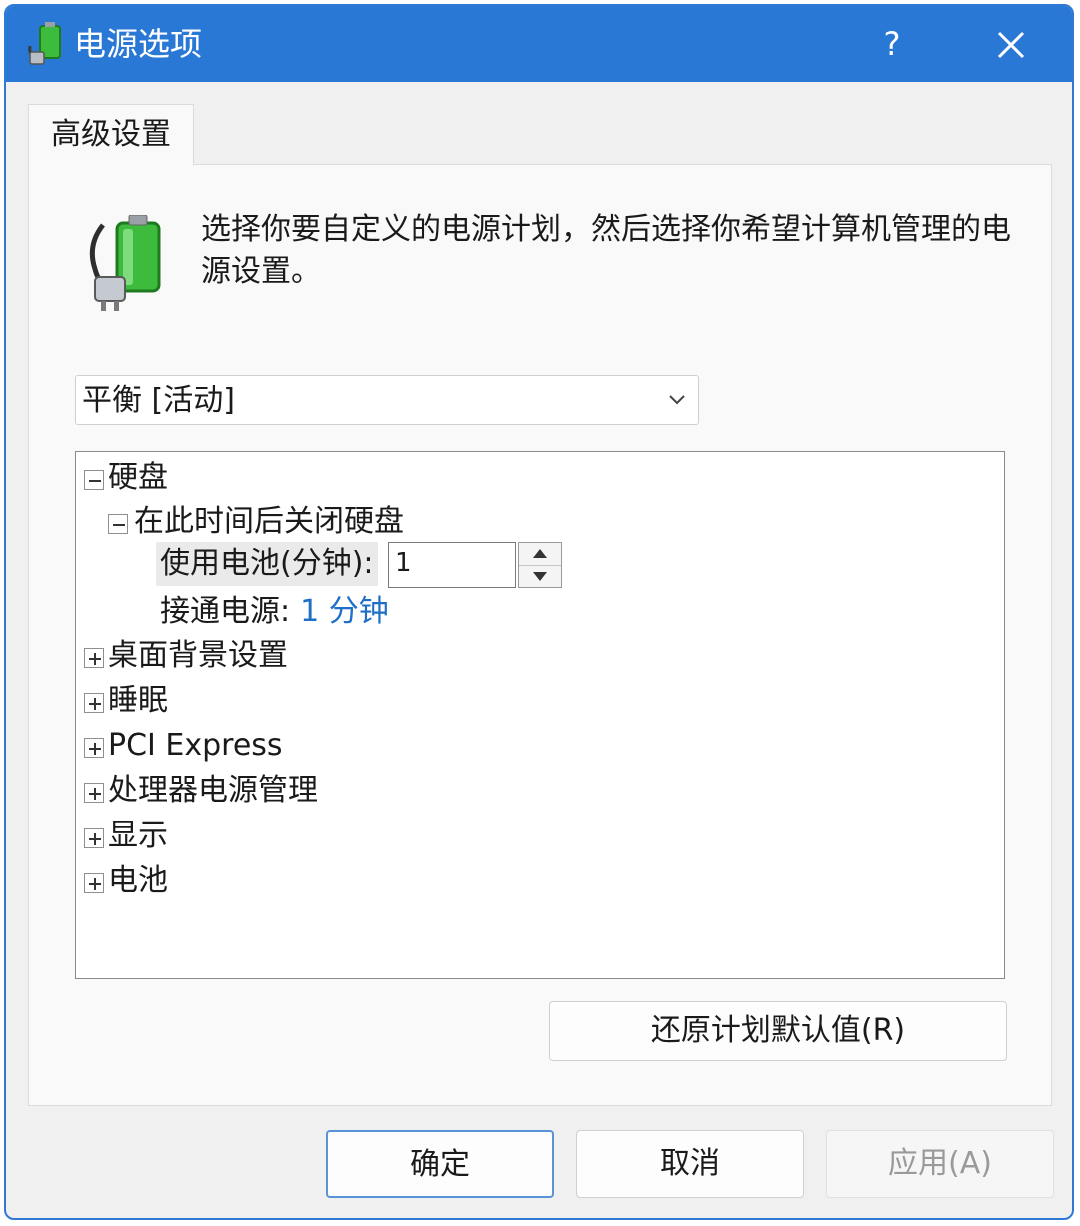 The width and height of the screenshot is (1080, 1226). Describe the element at coordinates (690, 1164) in the screenshot. I see `cancel-button: 取消` at that location.